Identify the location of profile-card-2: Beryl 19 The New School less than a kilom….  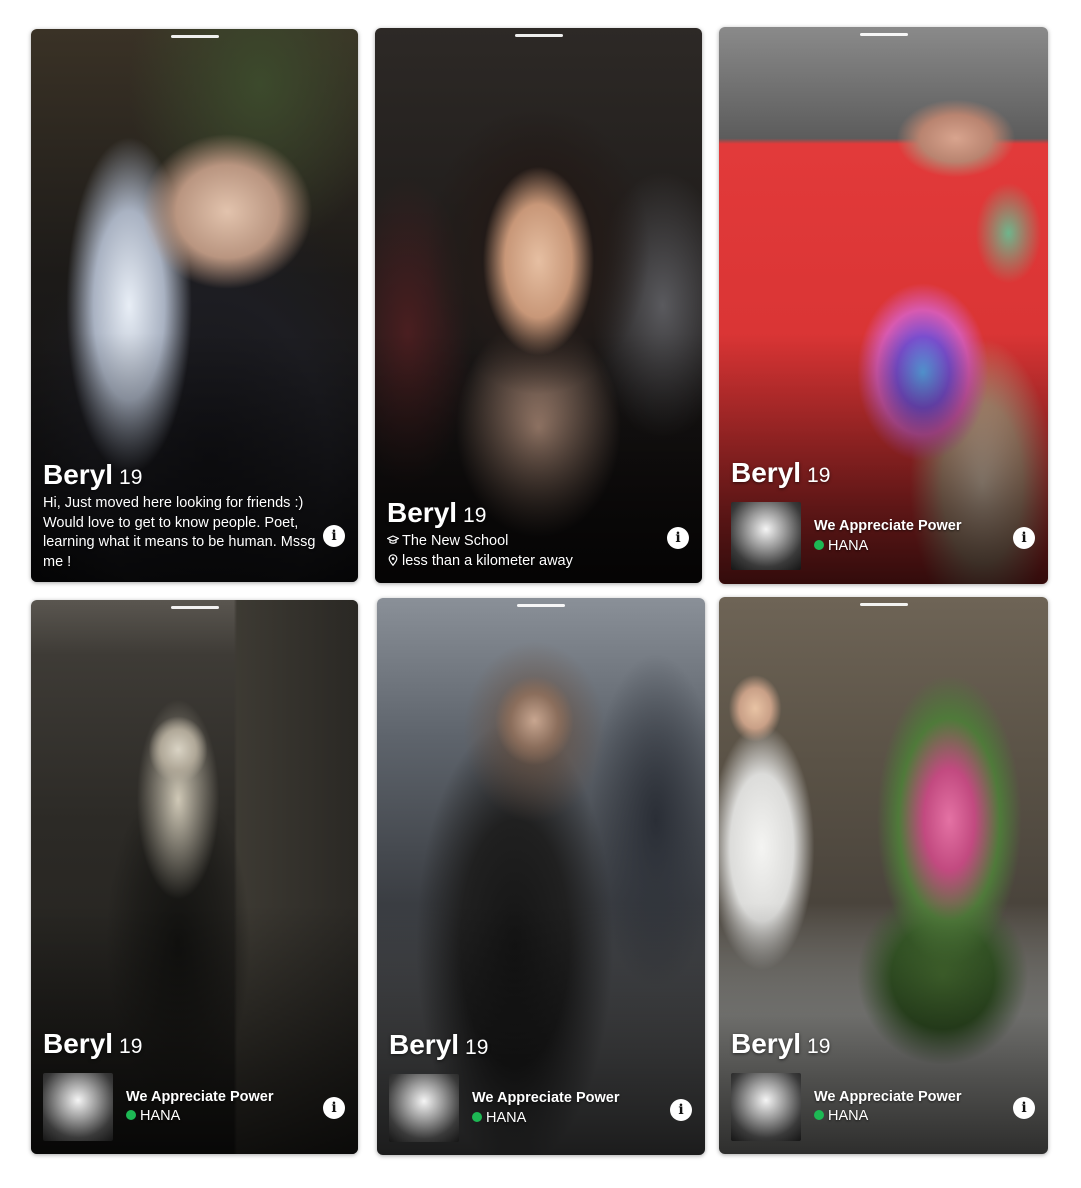
(538, 305).